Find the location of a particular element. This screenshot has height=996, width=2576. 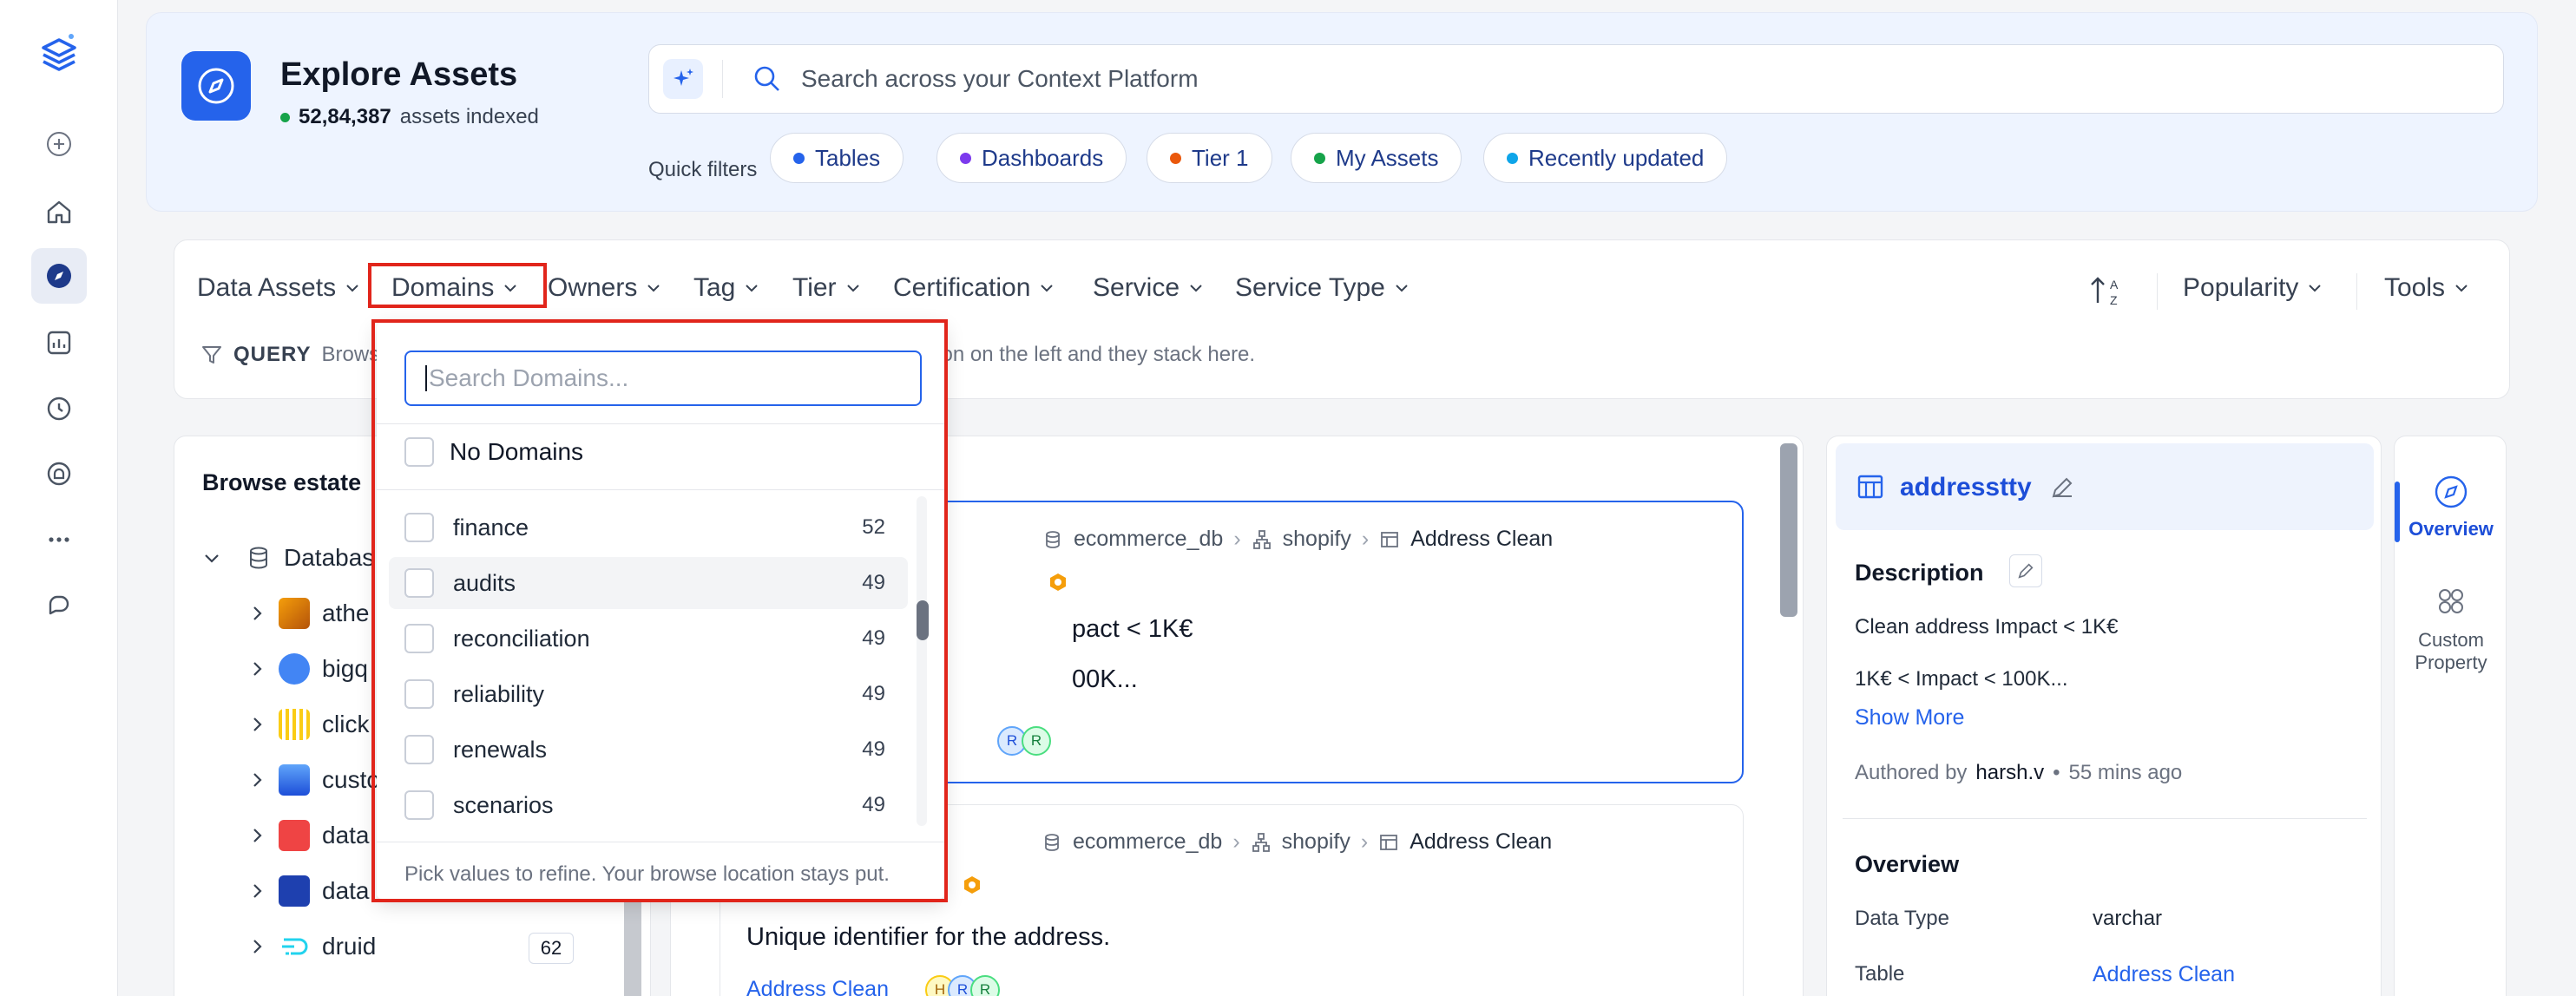

chip-label: Tier 1 is located at coordinates (1220, 157).